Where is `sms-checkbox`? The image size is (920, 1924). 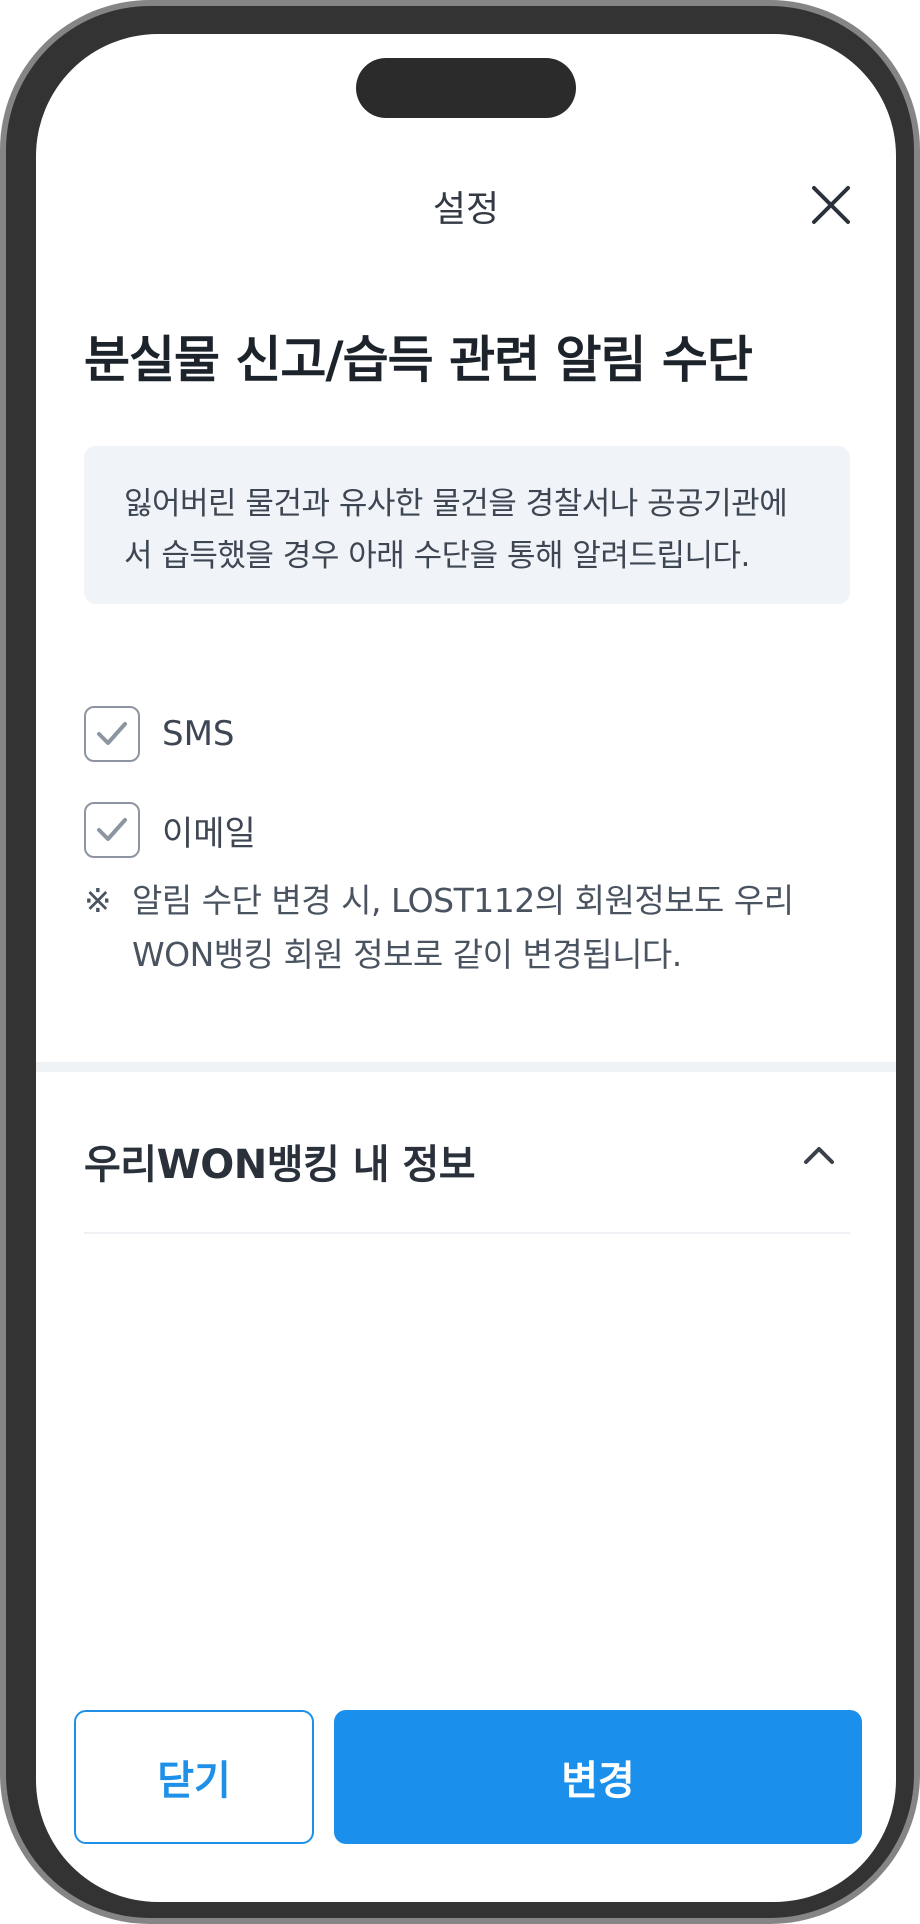
sms-checkbox is located at coordinates (112, 734).